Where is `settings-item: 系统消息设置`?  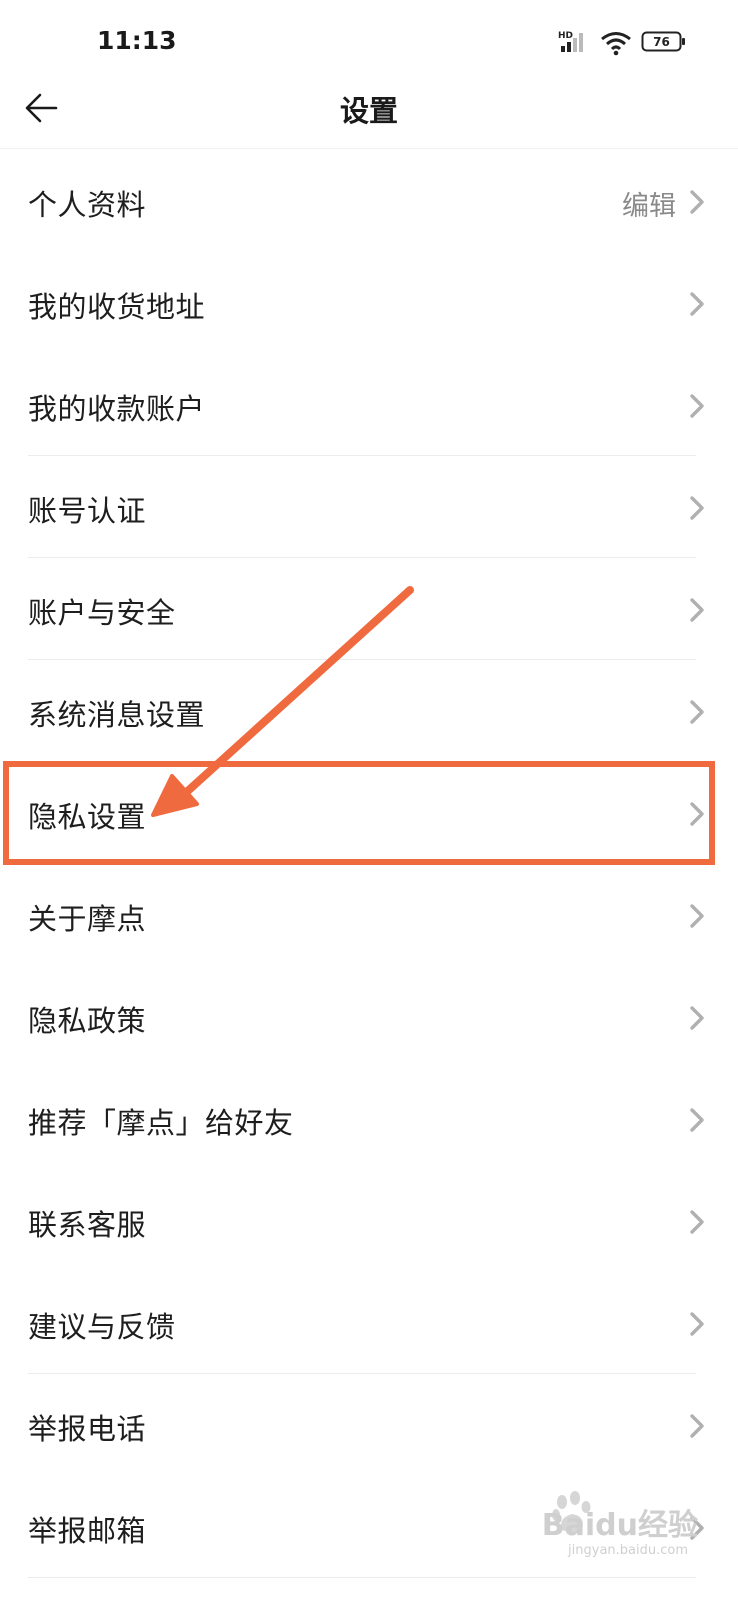
settings-item: 系统消息设置 is located at coordinates (369, 711).